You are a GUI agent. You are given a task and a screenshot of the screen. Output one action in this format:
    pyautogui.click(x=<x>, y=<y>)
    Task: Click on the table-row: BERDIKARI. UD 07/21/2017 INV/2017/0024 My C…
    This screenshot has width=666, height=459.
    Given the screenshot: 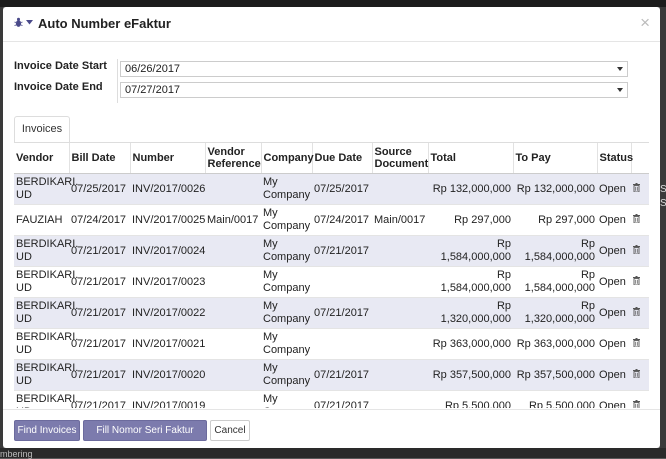 What is the action you would take?
    pyautogui.click(x=331, y=251)
    